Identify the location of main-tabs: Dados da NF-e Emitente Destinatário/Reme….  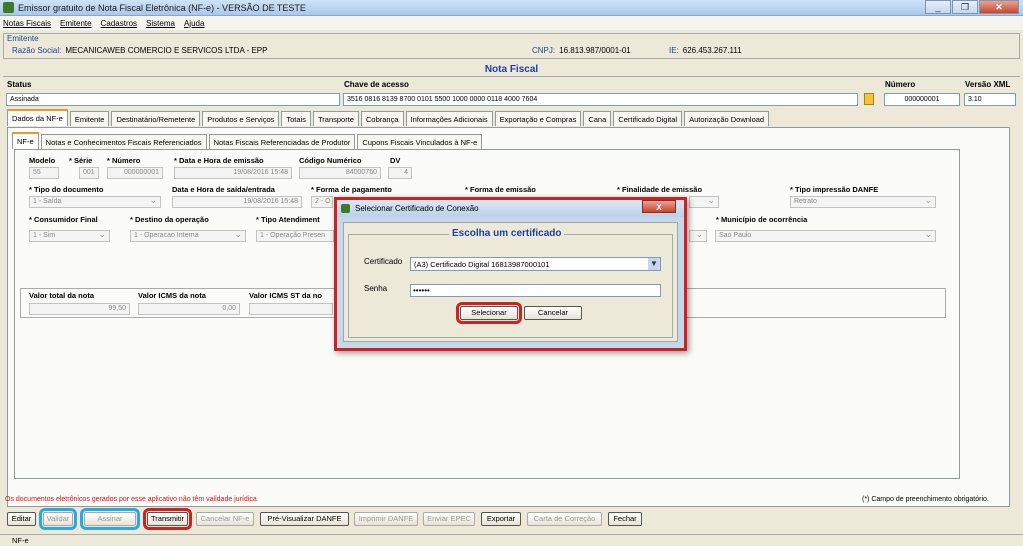
(389, 117).